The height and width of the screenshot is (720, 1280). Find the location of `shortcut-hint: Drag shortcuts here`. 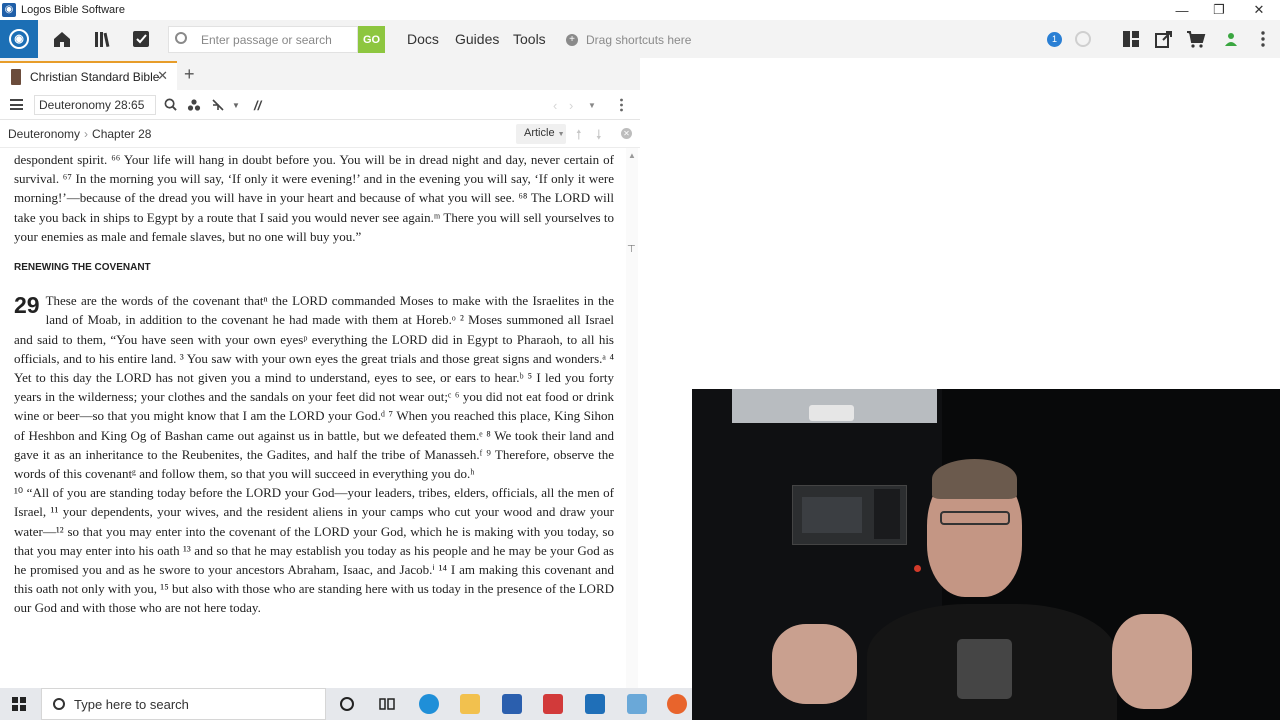

shortcut-hint: Drag shortcuts here is located at coordinates (639, 40).